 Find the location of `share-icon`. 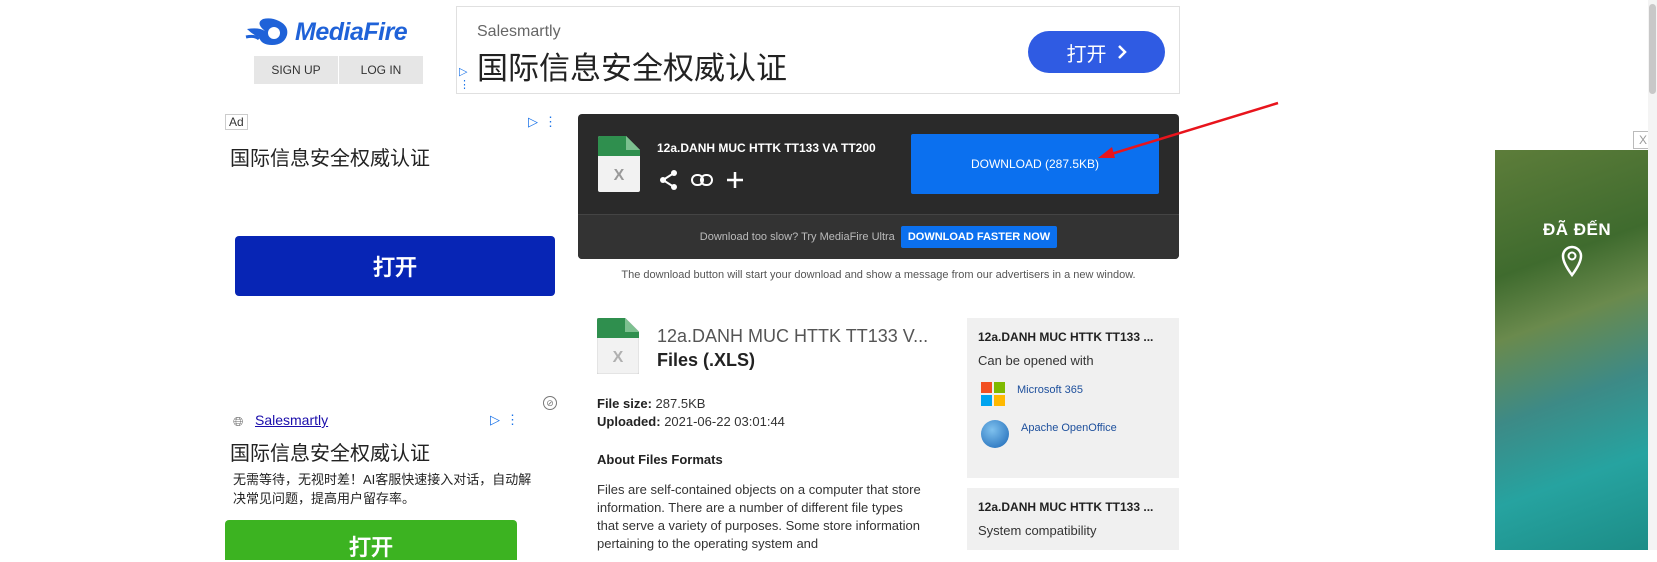

share-icon is located at coordinates (669, 180).